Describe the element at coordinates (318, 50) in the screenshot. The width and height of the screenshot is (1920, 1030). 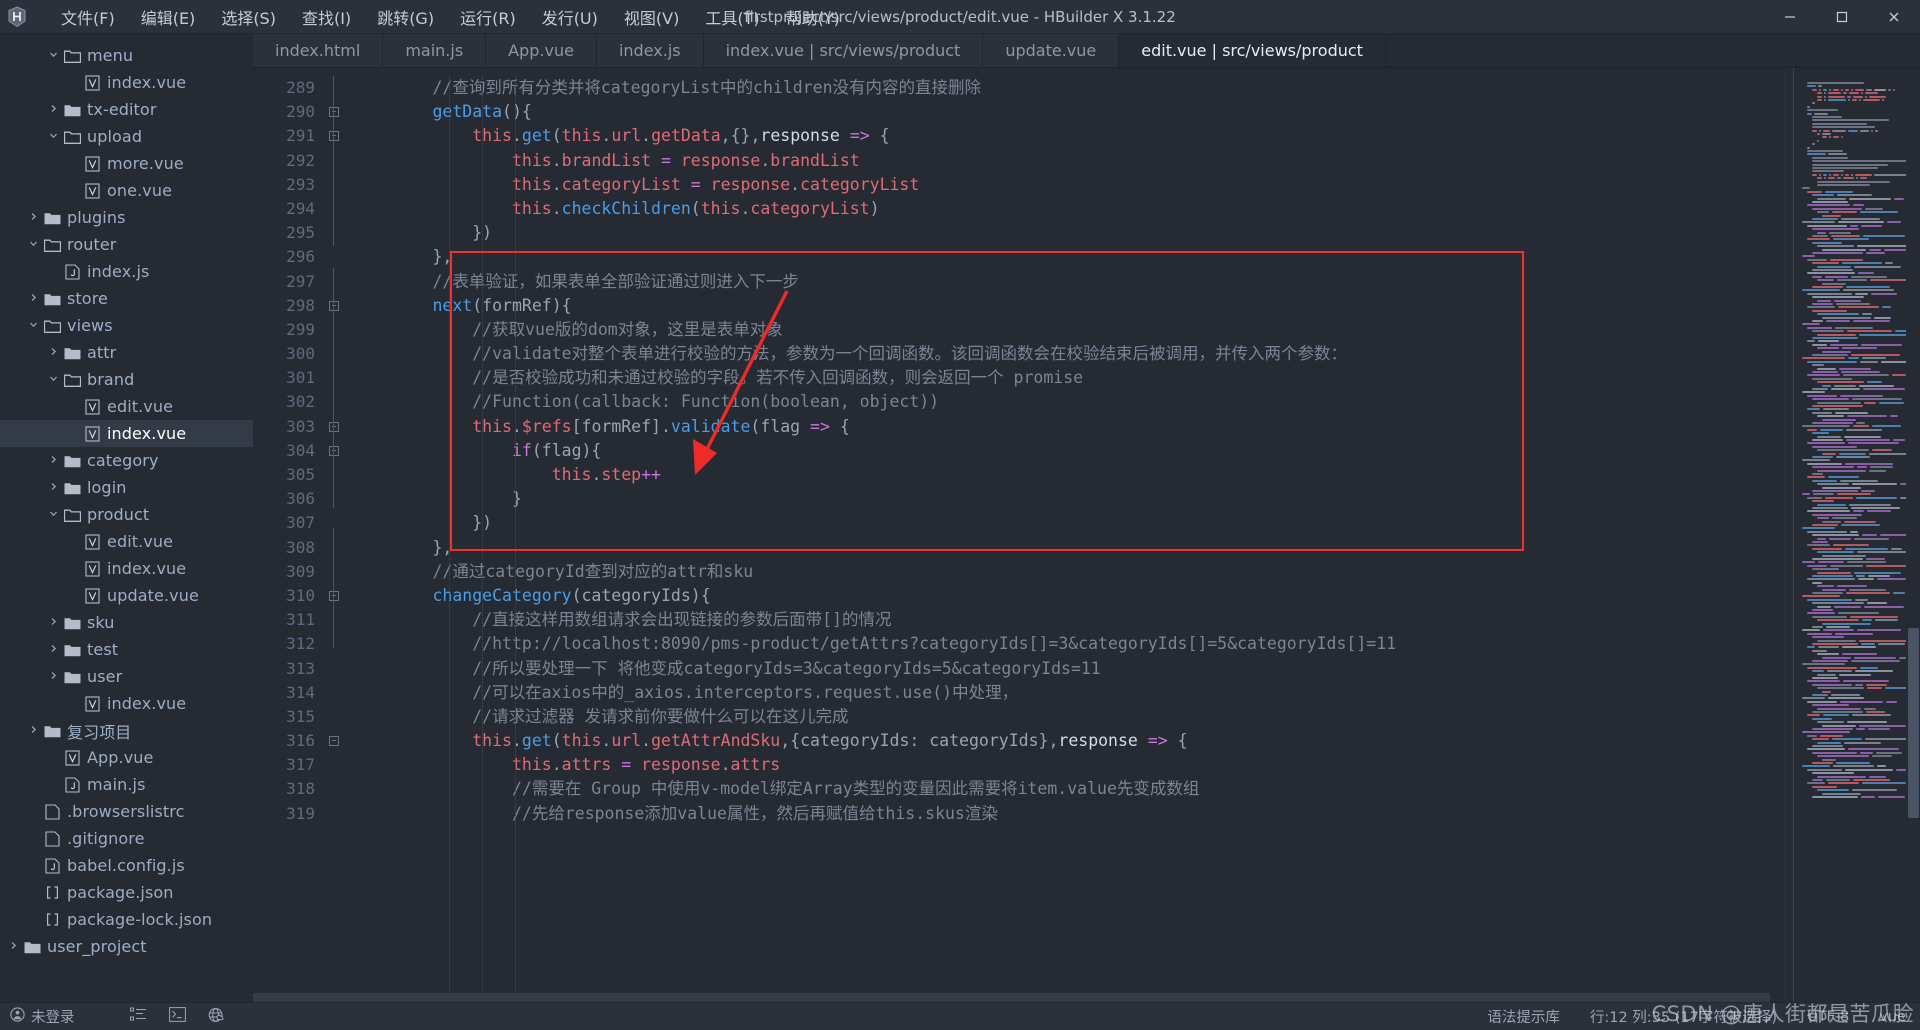
I see `editor-tab-index-html: index.html` at that location.